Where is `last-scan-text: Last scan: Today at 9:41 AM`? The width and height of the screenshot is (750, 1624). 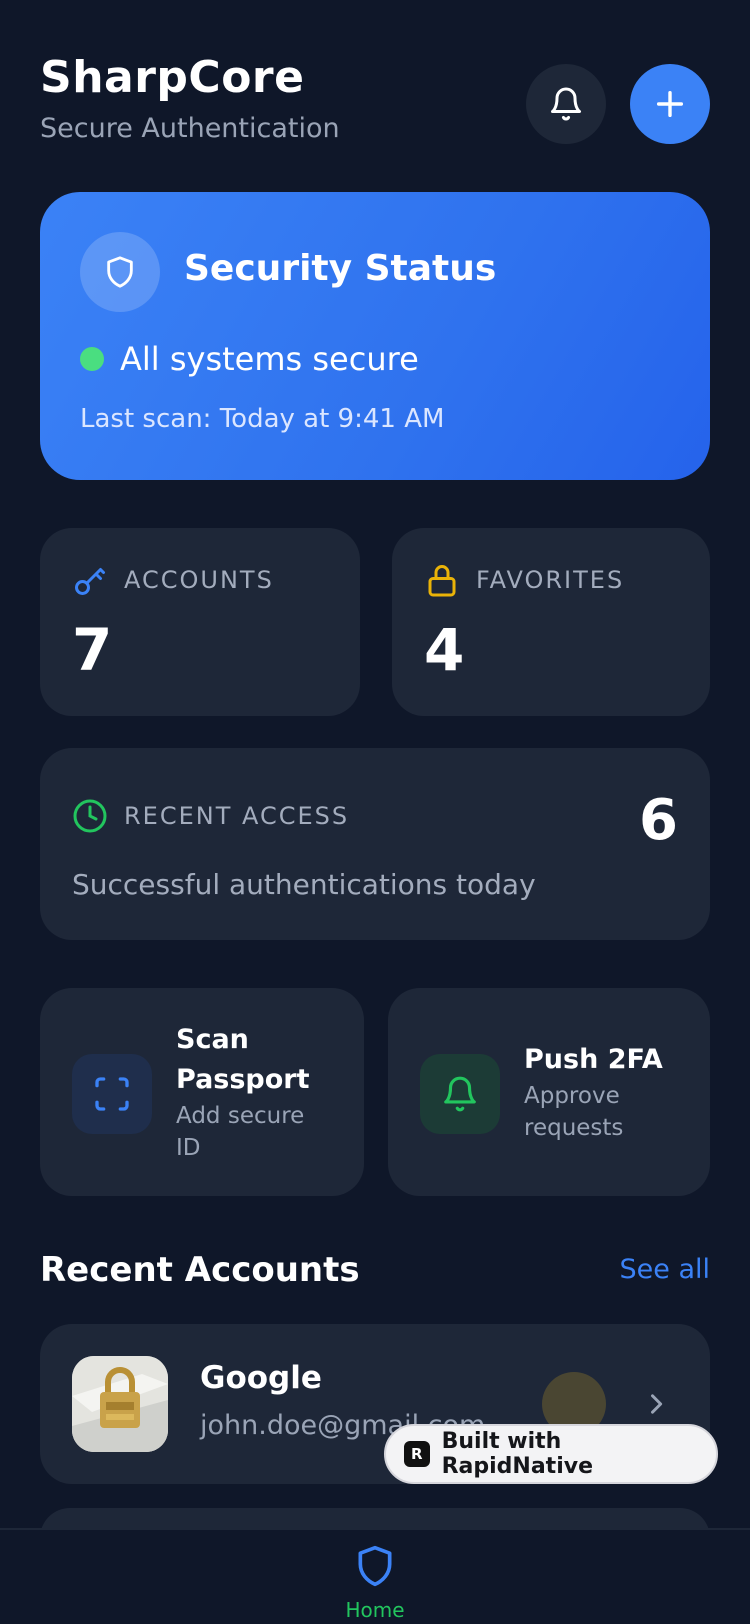 last-scan-text: Last scan: Today at 9:41 AM is located at coordinates (262, 419).